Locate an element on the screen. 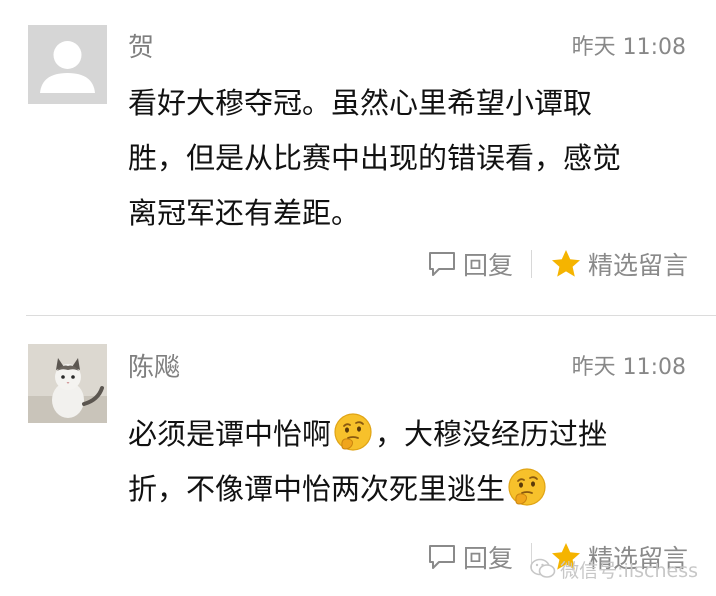  comment-text-segment: 必须是谭中怡啊 is located at coordinates (230, 434).